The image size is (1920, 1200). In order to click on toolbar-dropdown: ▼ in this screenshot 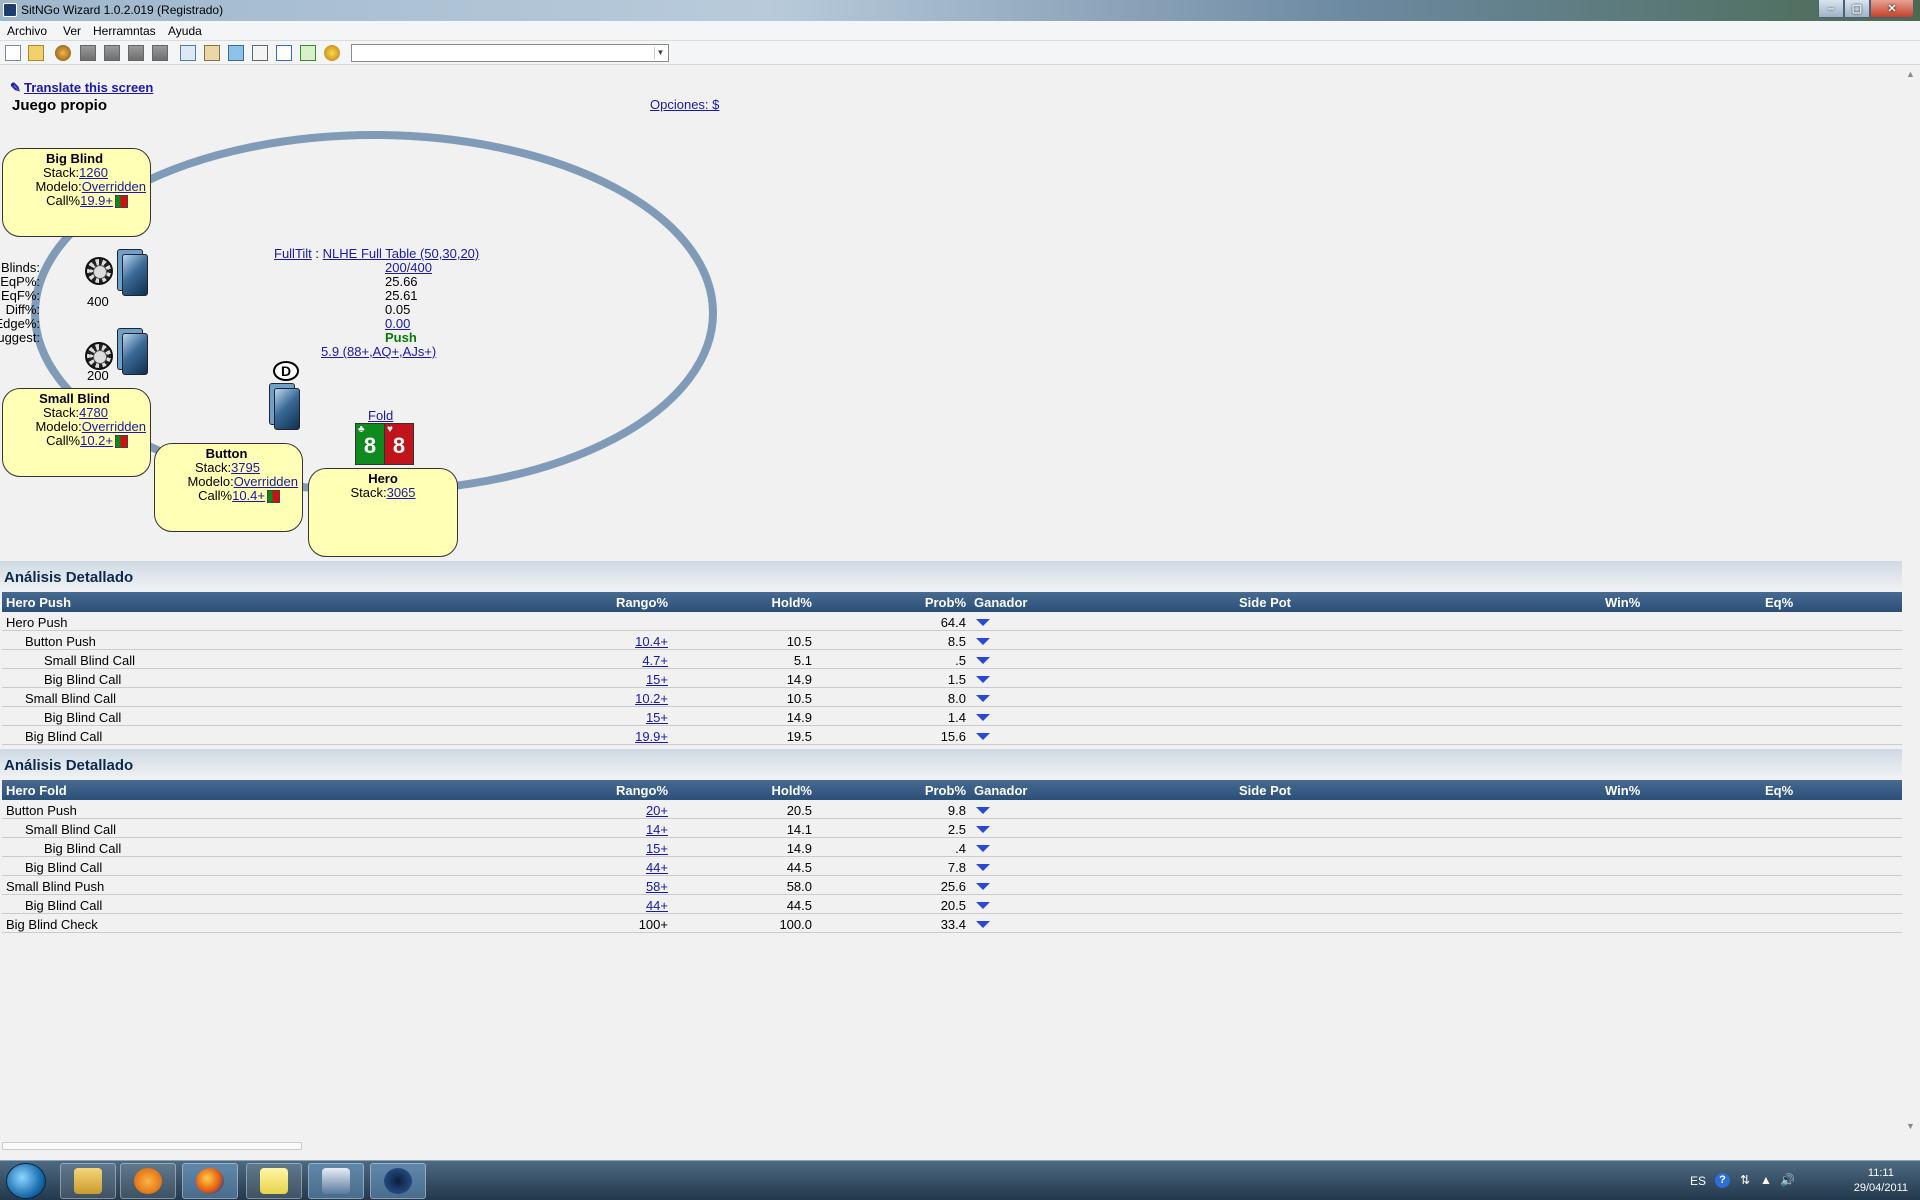, I will do `click(510, 53)`.